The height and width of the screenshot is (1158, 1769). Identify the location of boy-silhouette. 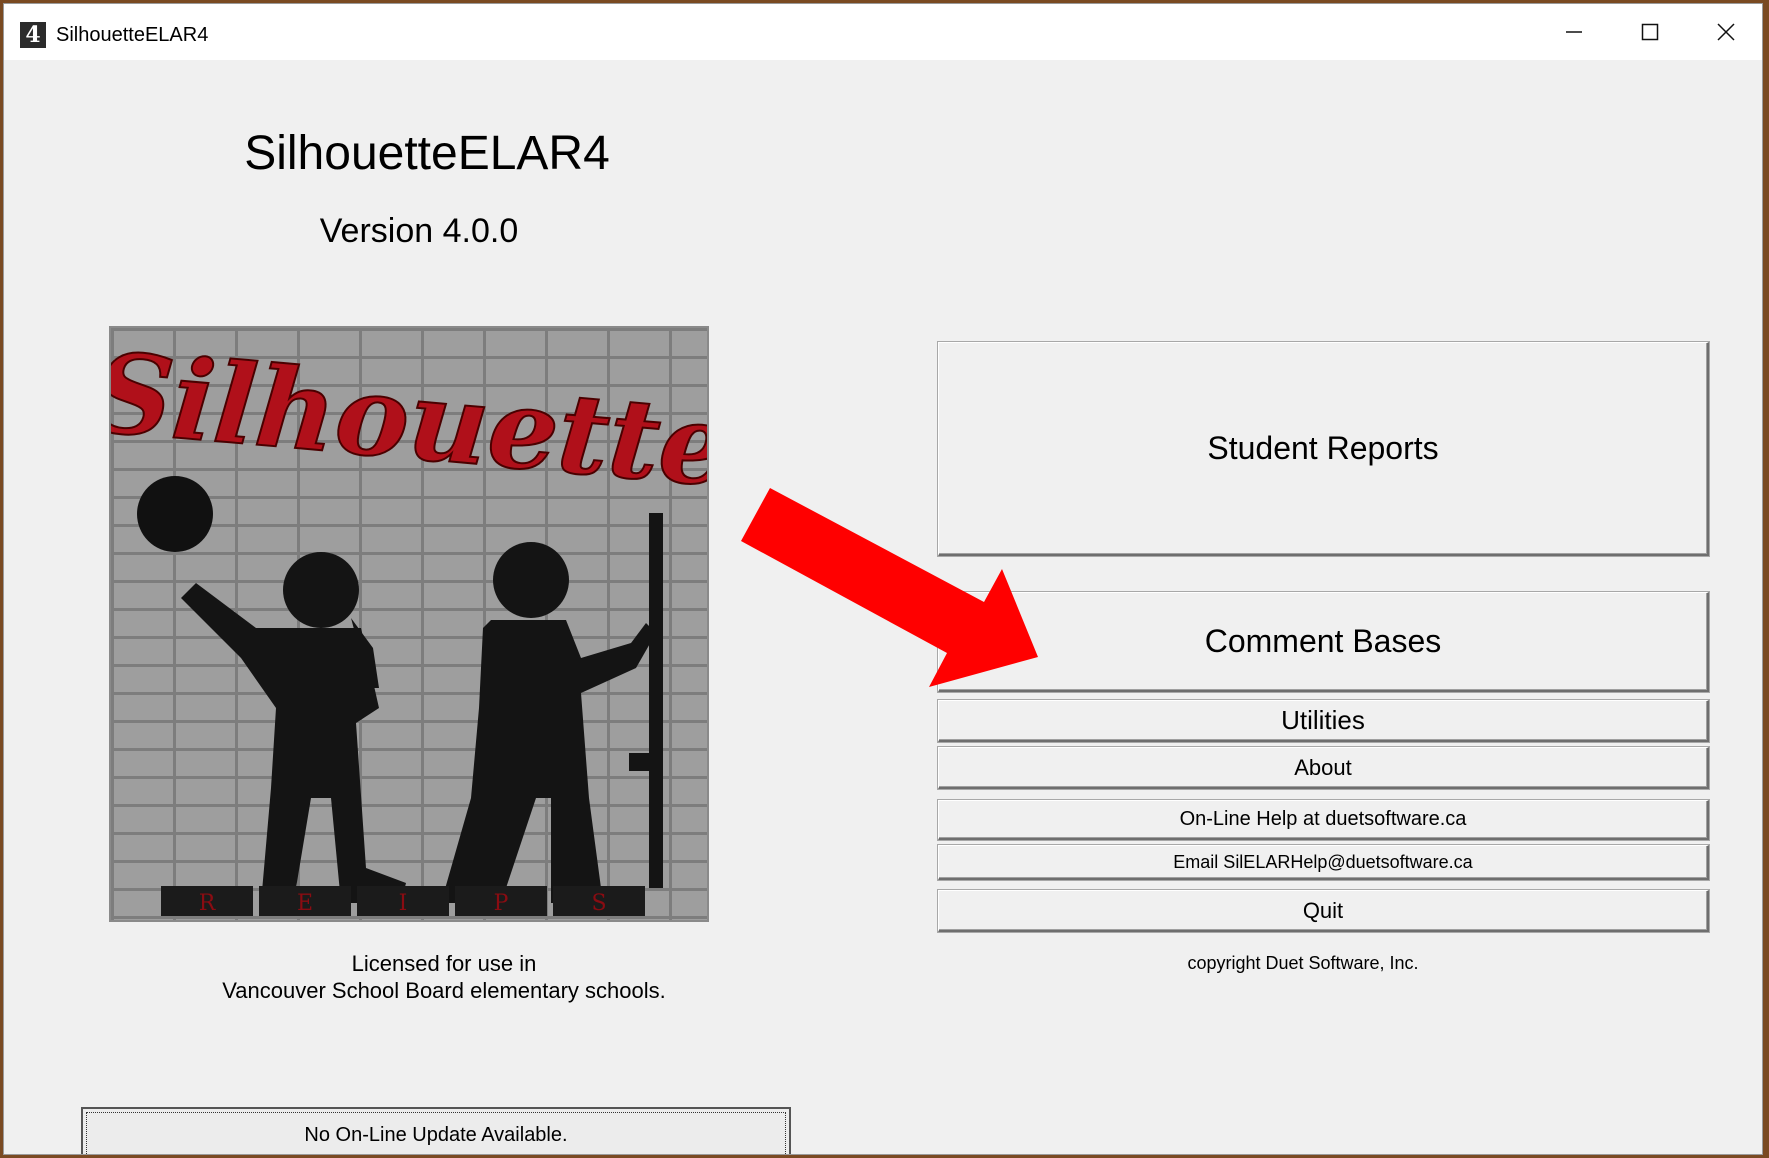
(548, 722).